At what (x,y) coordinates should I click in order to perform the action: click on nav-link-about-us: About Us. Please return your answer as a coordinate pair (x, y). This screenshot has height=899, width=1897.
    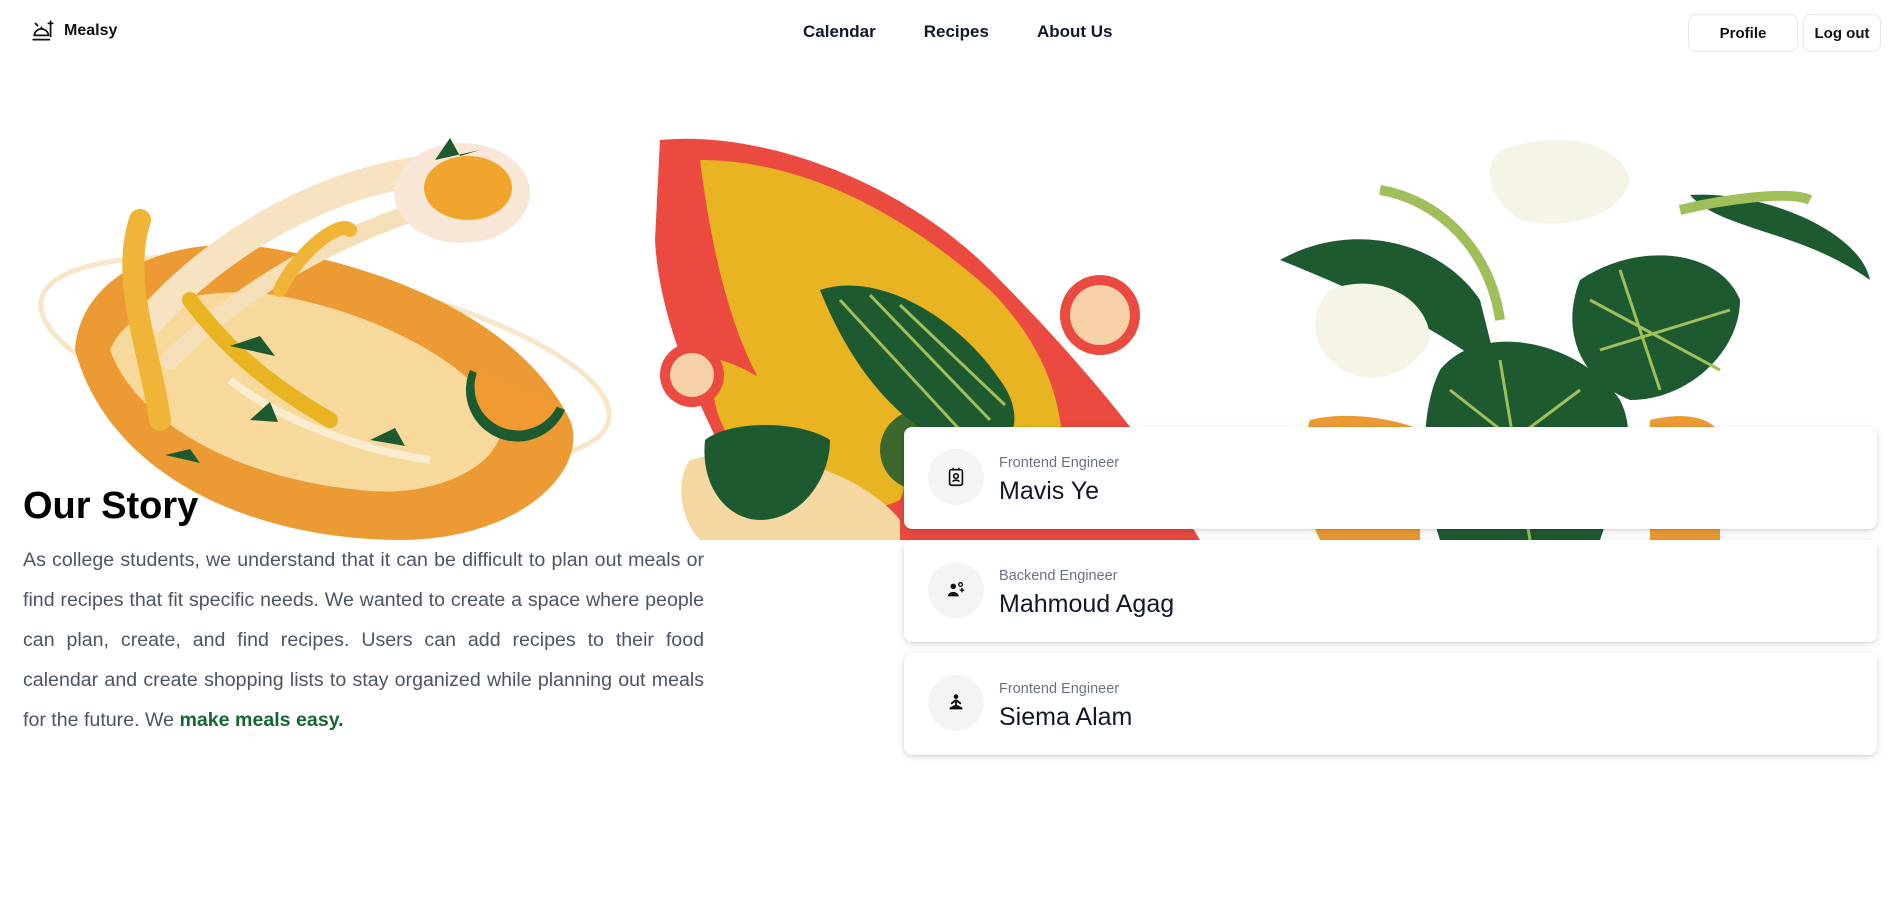
    Looking at the image, I should click on (1075, 32).